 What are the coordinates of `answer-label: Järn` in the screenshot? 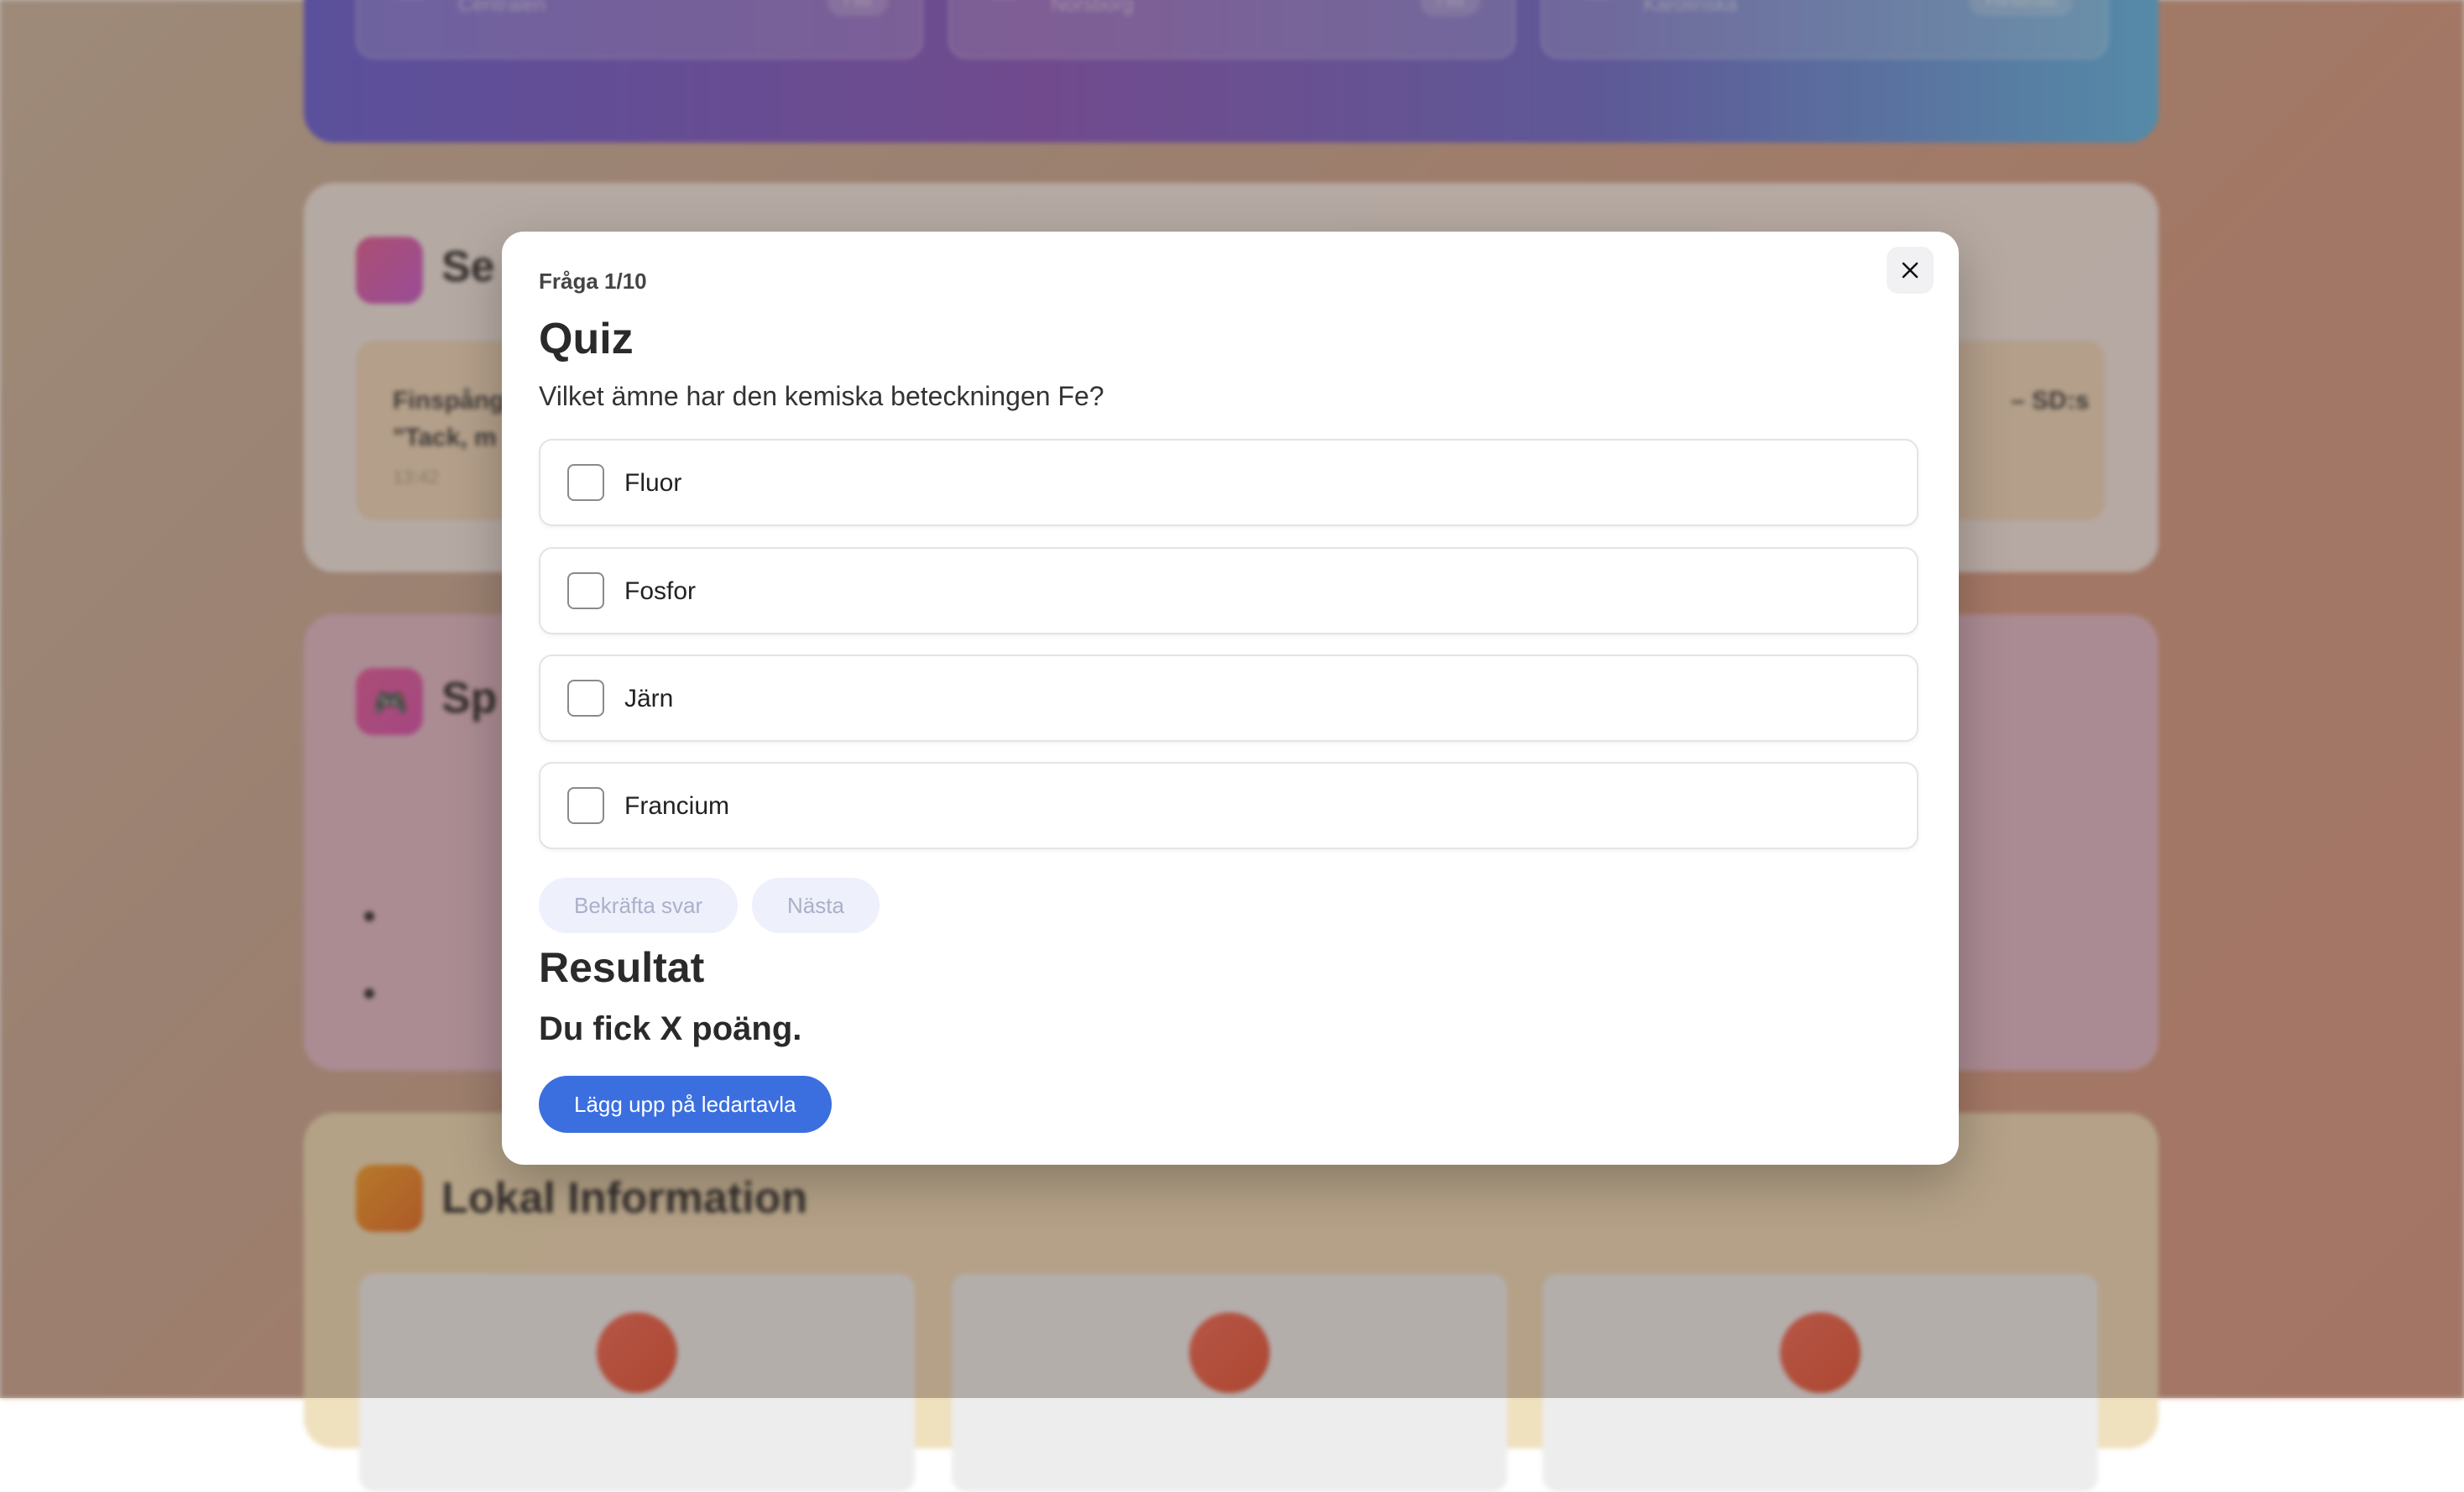 It's located at (649, 698).